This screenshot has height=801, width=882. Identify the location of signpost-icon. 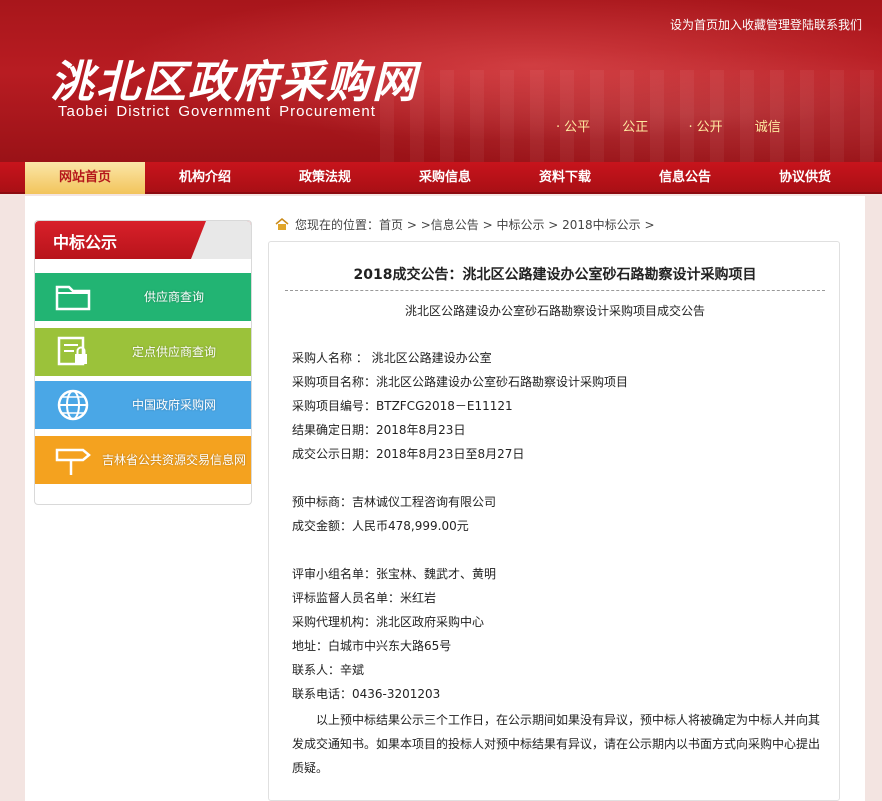
(73, 461).